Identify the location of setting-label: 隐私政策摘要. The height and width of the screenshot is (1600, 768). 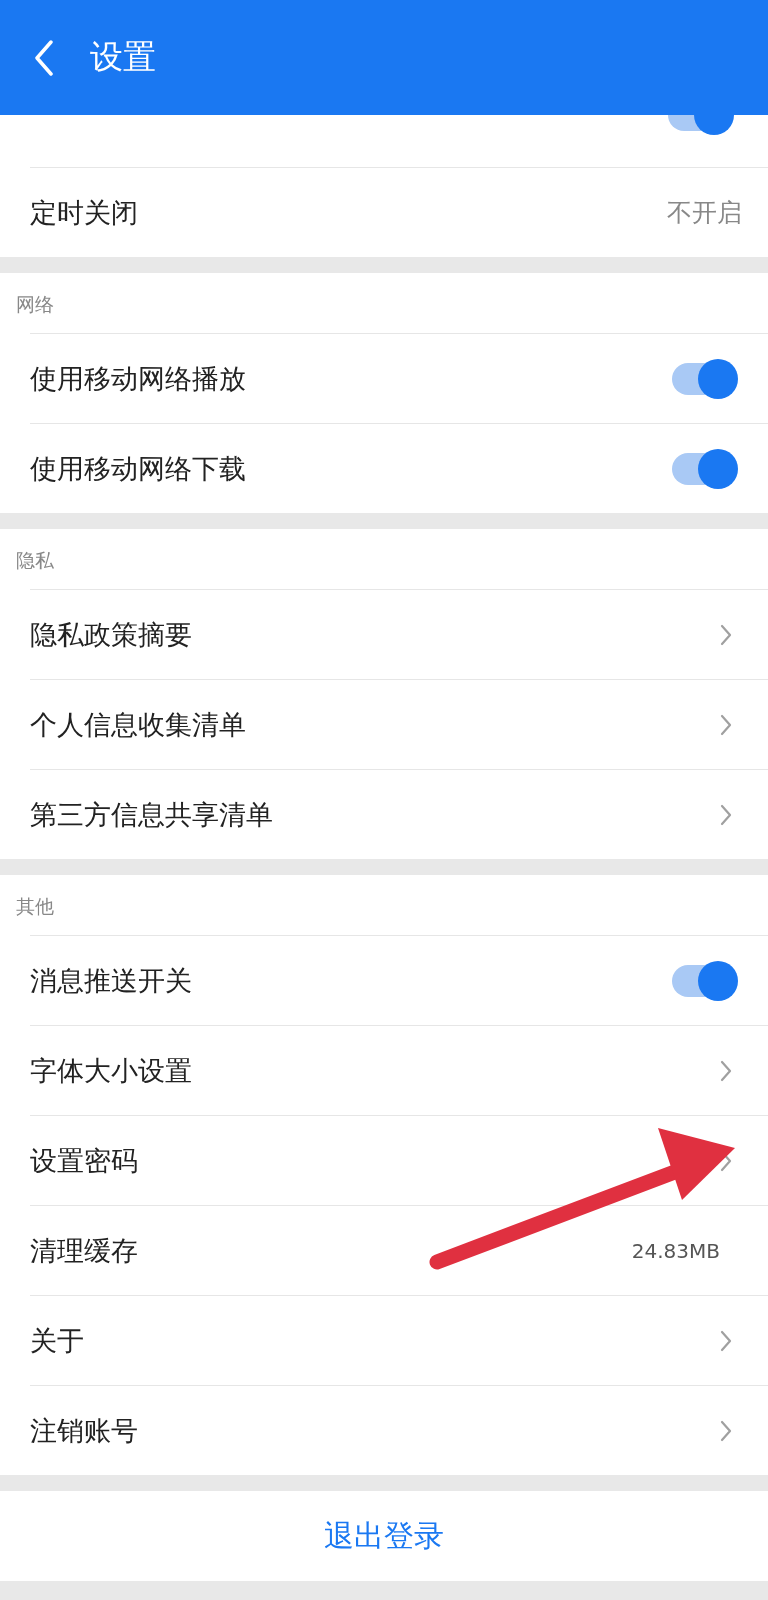
(111, 634).